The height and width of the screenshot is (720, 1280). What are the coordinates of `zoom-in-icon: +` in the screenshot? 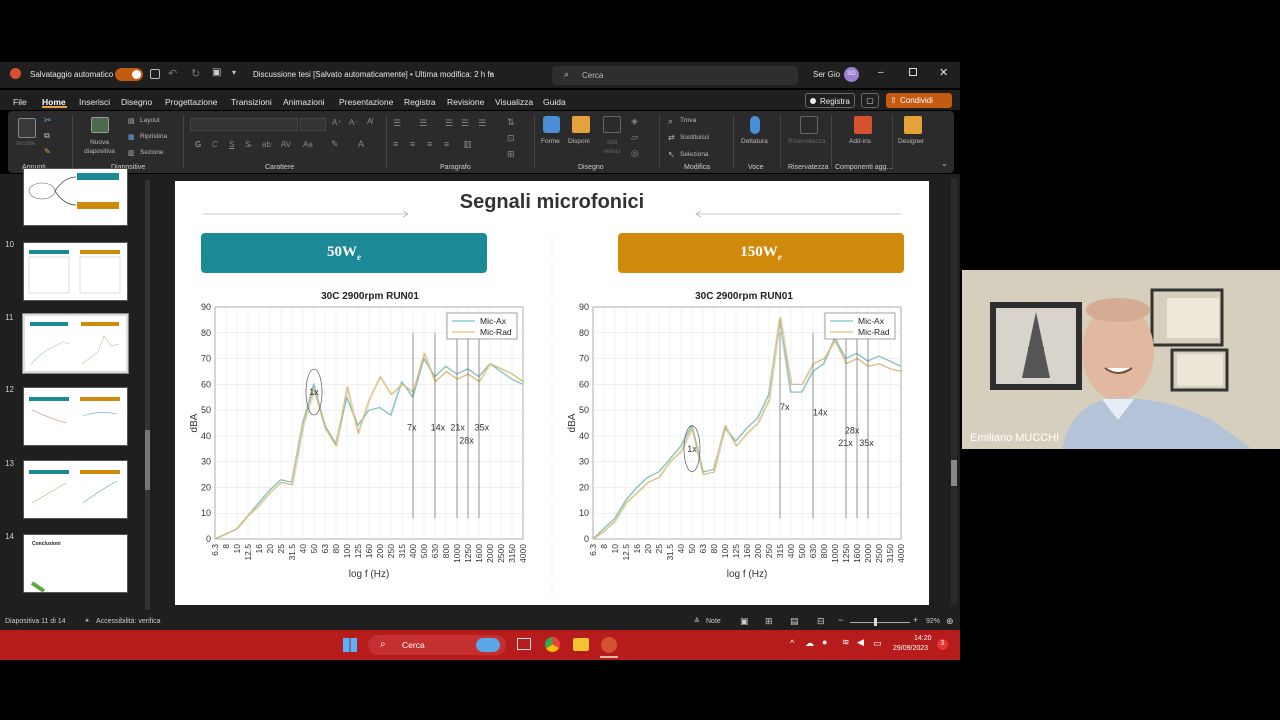 It's located at (915, 620).